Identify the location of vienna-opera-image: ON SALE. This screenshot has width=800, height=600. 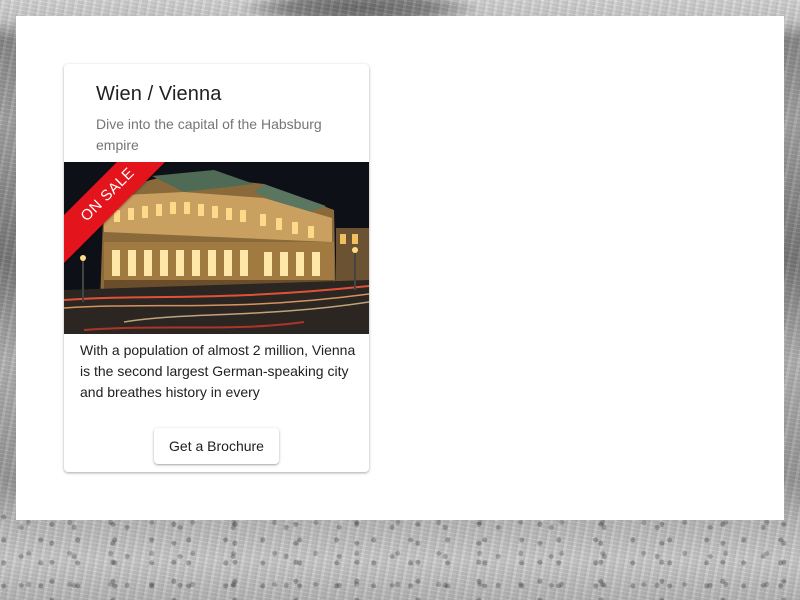
(216, 248).